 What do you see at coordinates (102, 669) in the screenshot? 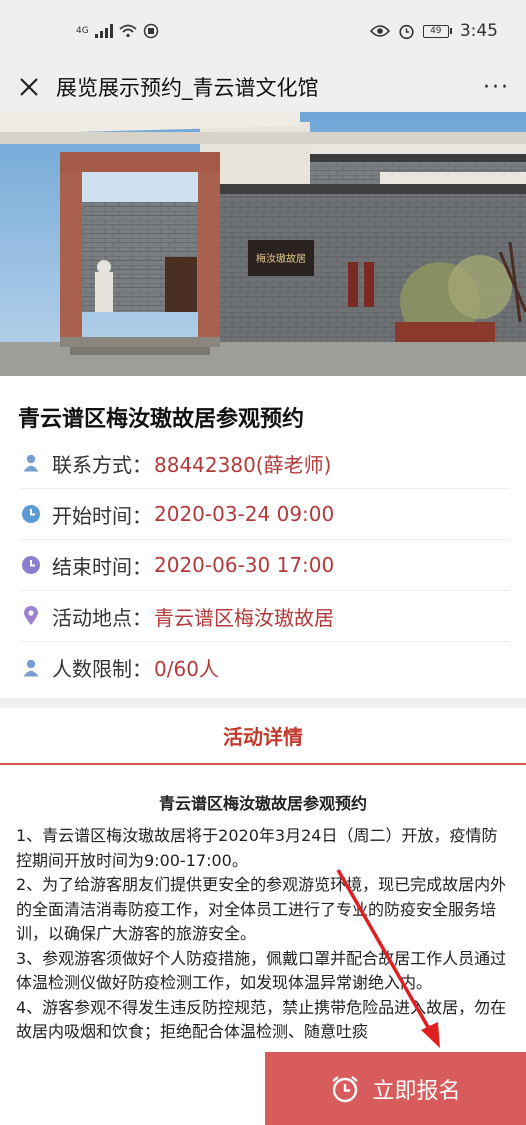
I see `info-label: 人数限制：` at bounding box center [102, 669].